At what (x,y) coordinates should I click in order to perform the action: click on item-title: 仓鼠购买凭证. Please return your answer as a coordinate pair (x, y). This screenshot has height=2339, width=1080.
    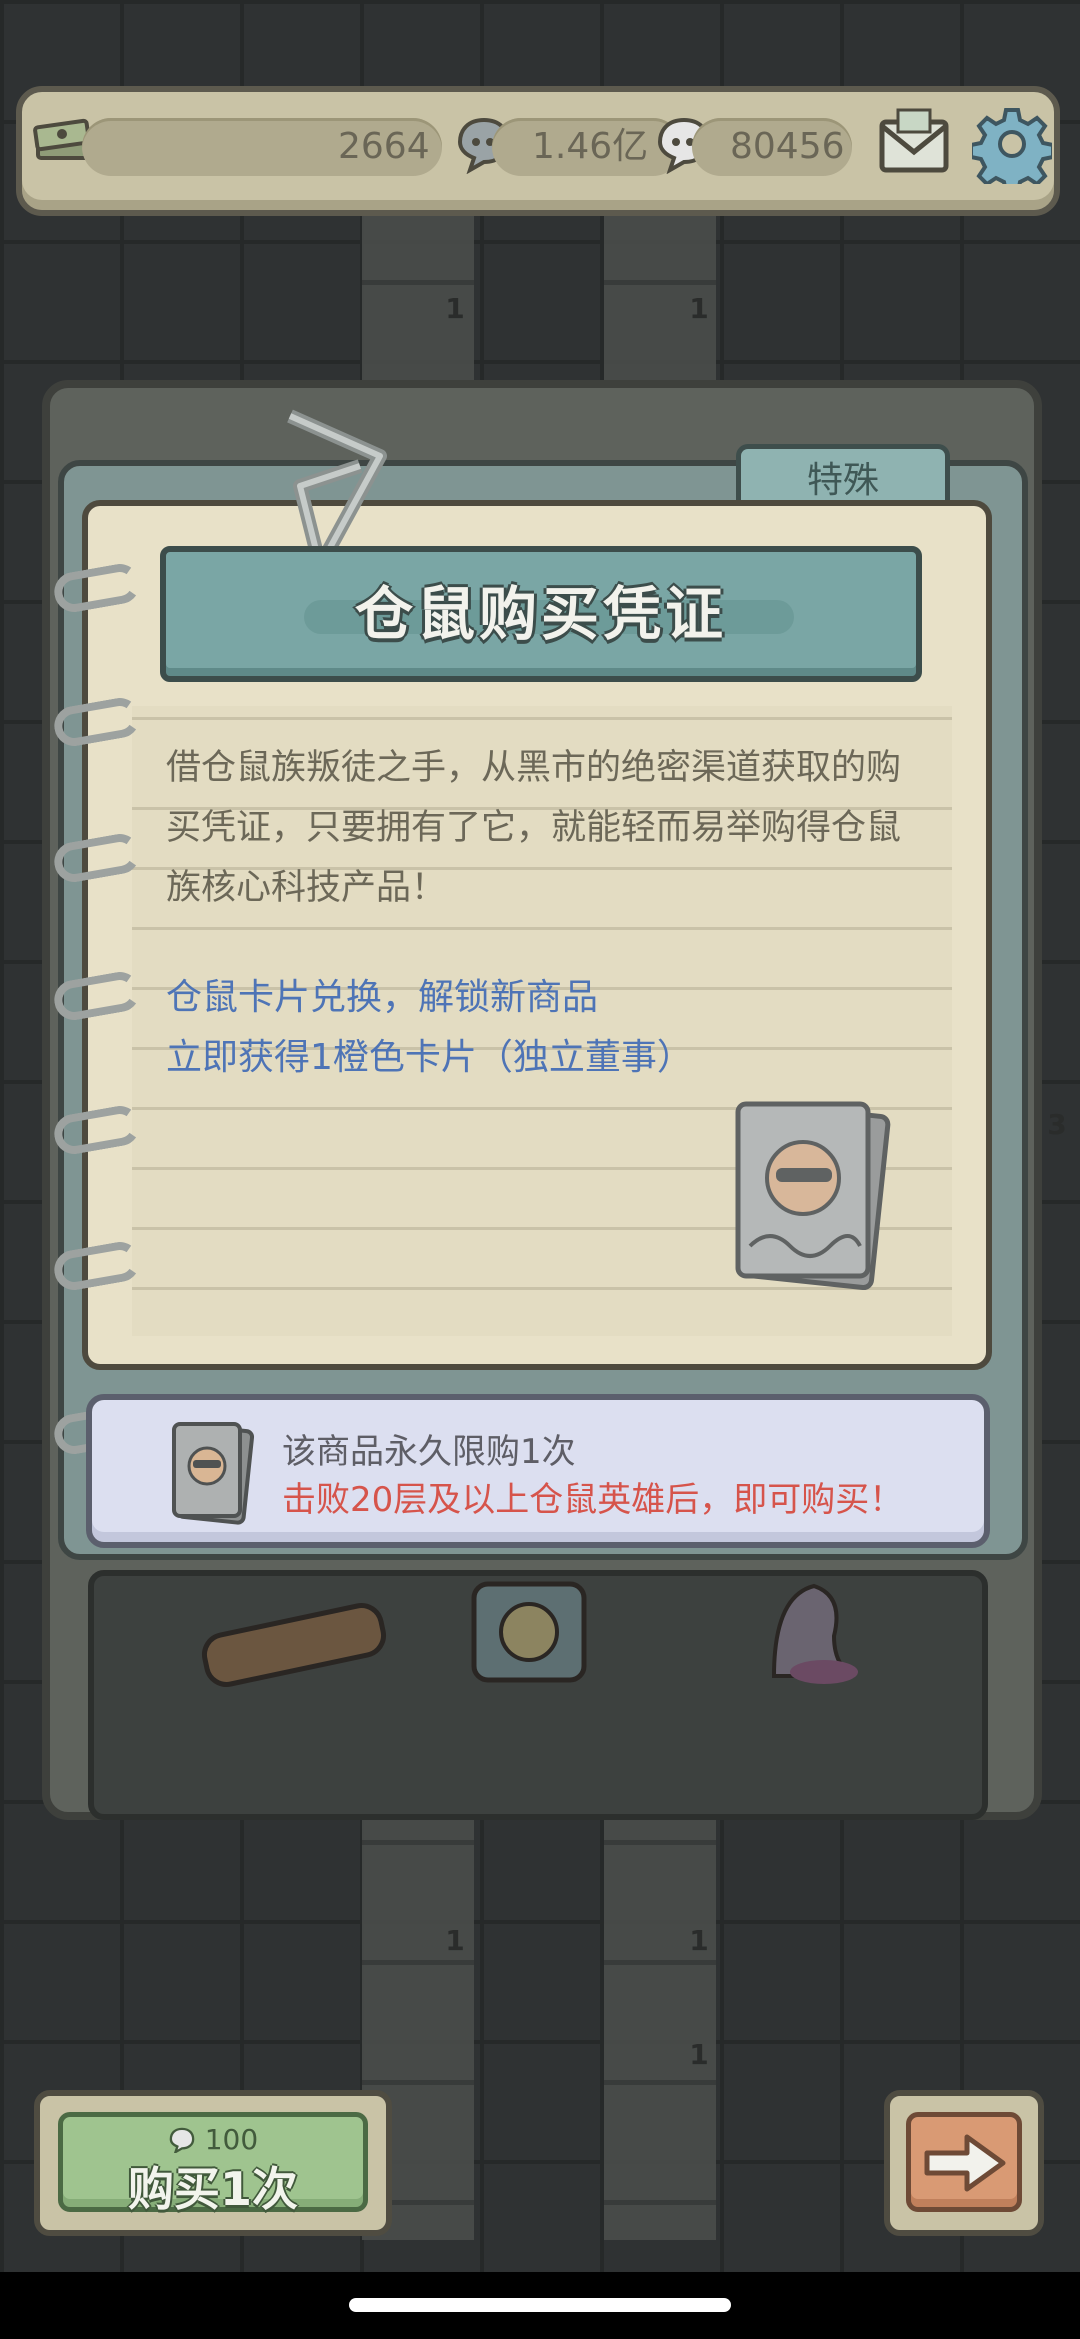
    Looking at the image, I should click on (540, 614).